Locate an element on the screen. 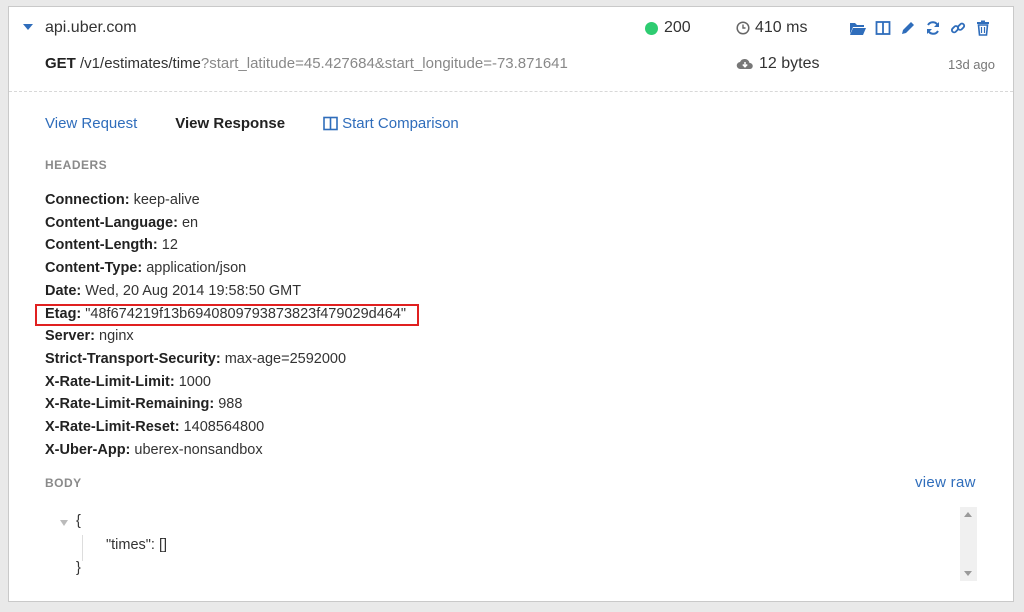  header-value: en is located at coordinates (190, 222).